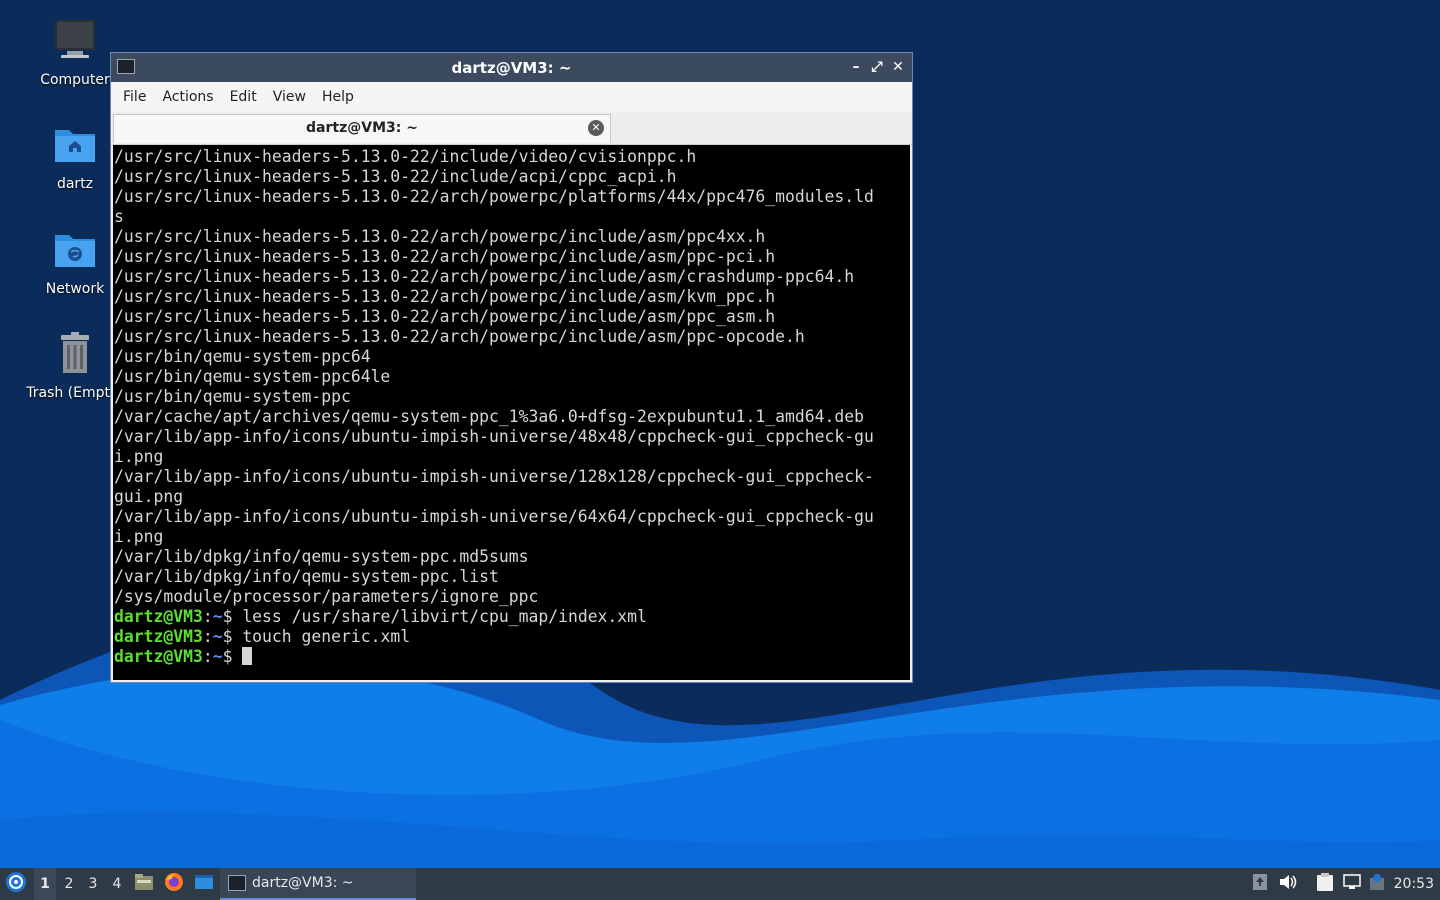  What do you see at coordinates (75, 355) in the screenshot?
I see `trash-icon` at bounding box center [75, 355].